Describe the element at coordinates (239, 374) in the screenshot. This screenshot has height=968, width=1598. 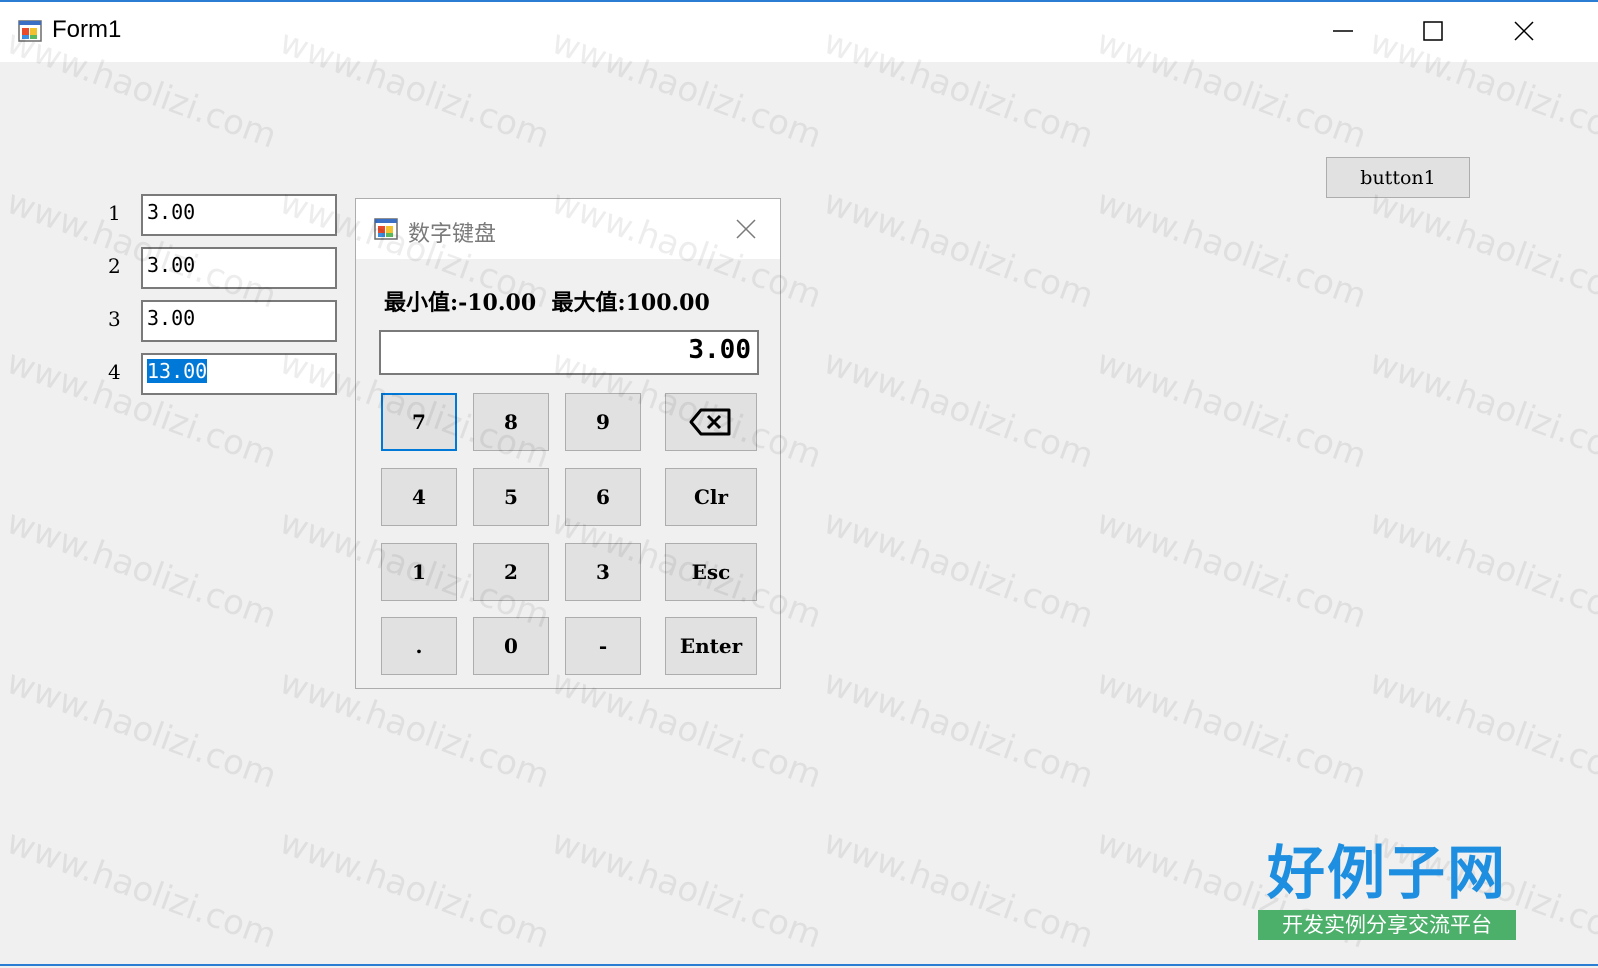
I see `textbox-4: 13.00` at that location.